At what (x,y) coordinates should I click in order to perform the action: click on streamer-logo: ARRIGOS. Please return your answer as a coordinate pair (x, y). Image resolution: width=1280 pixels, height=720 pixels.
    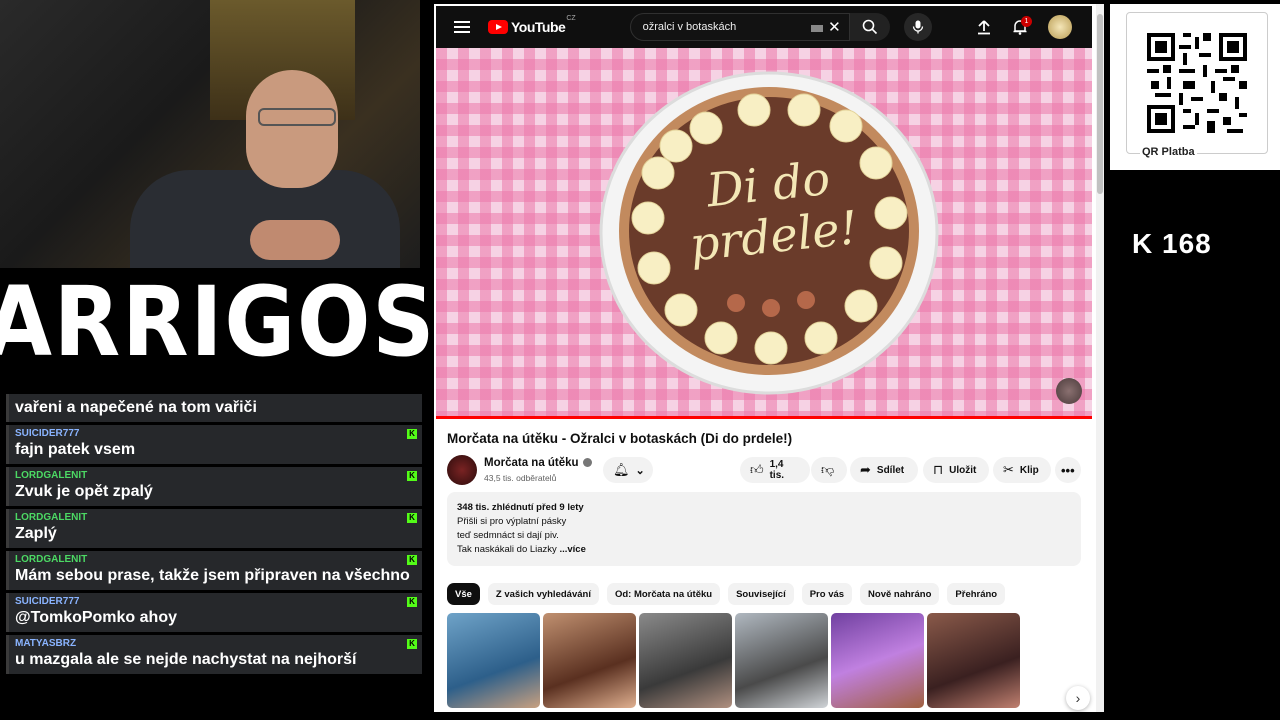
    Looking at the image, I should click on (217, 322).